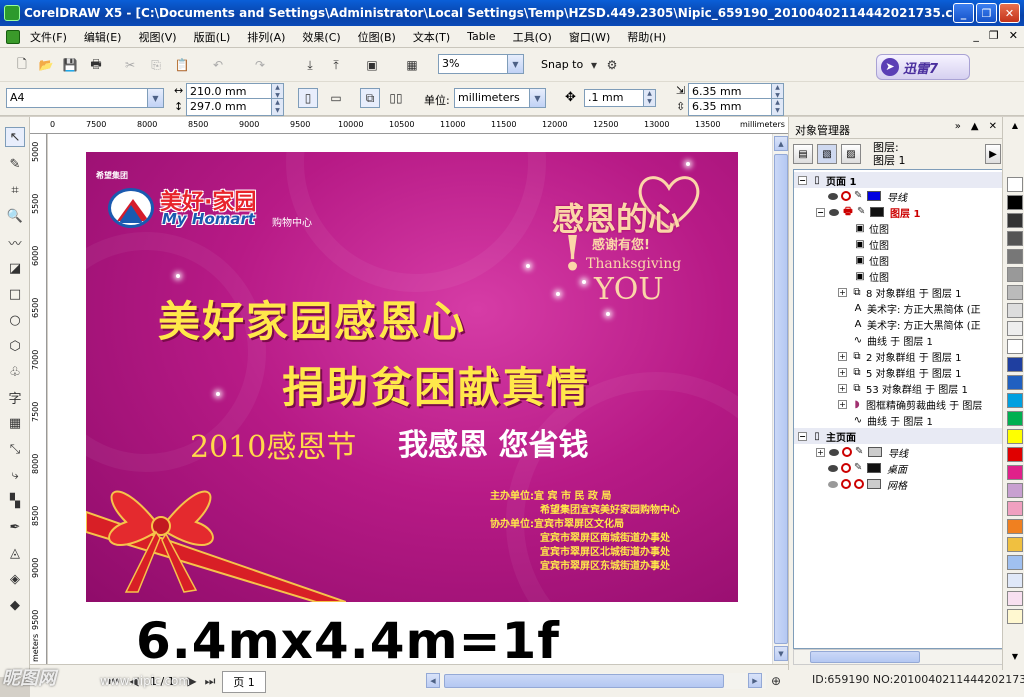  I want to click on tree-node-layer1: − 🖶 ✎ 图层 1, so click(868, 212).